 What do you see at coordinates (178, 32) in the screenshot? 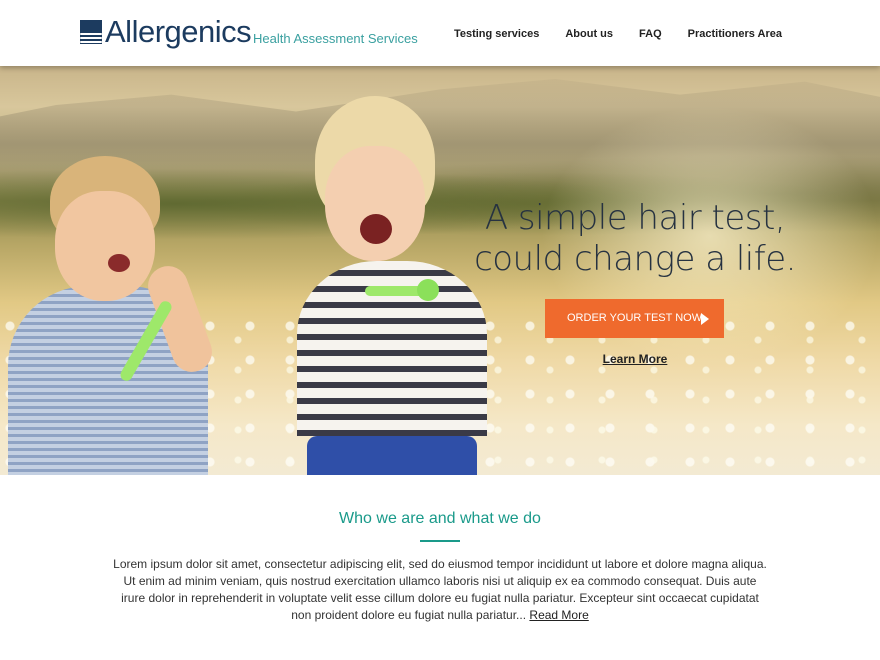
I see `brand-logo: Allergenics` at bounding box center [178, 32].